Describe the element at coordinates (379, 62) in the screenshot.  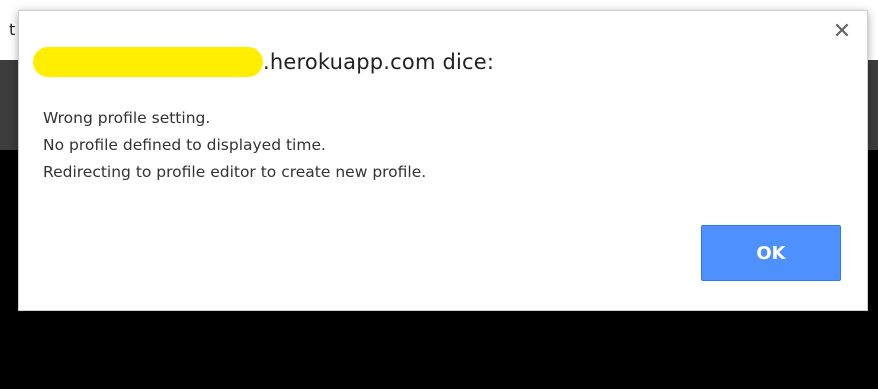
I see `dialog-title-text: .herokuapp.com dice:` at that location.